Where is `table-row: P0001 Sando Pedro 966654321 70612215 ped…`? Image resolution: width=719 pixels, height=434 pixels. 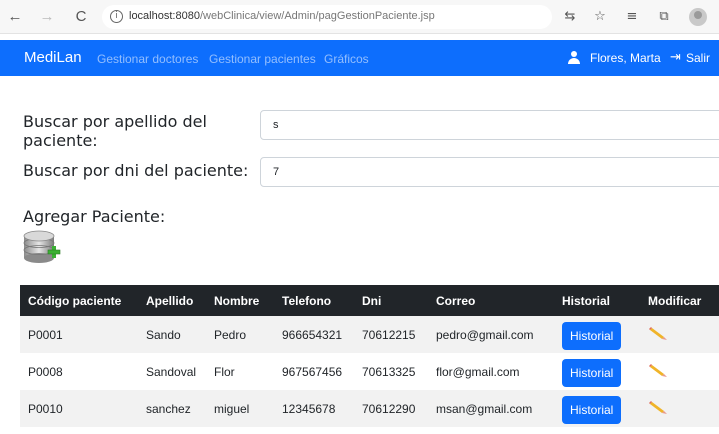
table-row: P0001 Sando Pedro 966654321 70612215 ped… is located at coordinates (369, 334).